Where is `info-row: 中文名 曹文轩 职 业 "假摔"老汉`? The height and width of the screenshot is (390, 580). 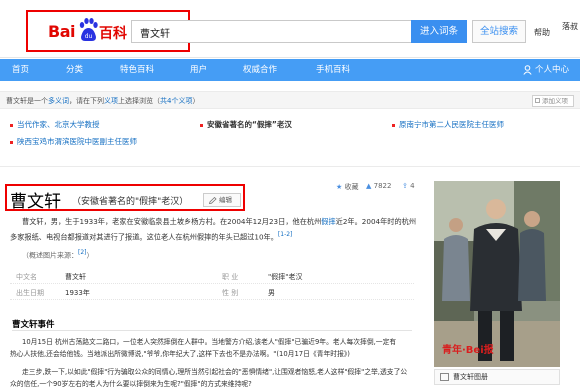
info-row: 中文名 曹文轩 职 业 "假摔"老汉 is located at coordinates (212, 276).